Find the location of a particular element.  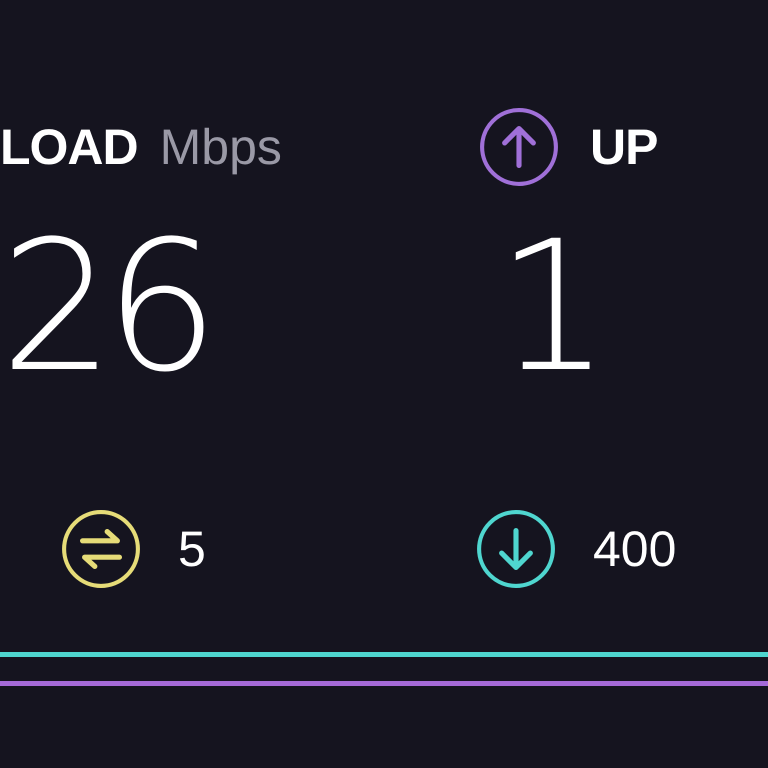

download-label: LOAD is located at coordinates (69, 147).